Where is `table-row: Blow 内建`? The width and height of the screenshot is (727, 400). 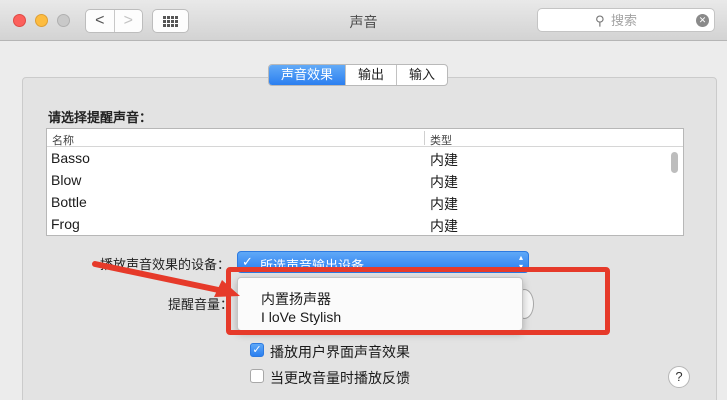
table-row: Blow 内建 is located at coordinates (365, 180).